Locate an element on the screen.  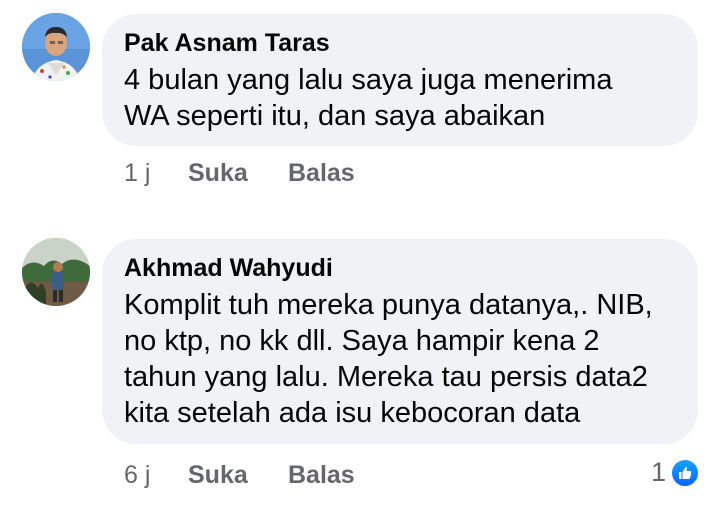
comment-author: Pak Asnam Taras is located at coordinates (400, 43).